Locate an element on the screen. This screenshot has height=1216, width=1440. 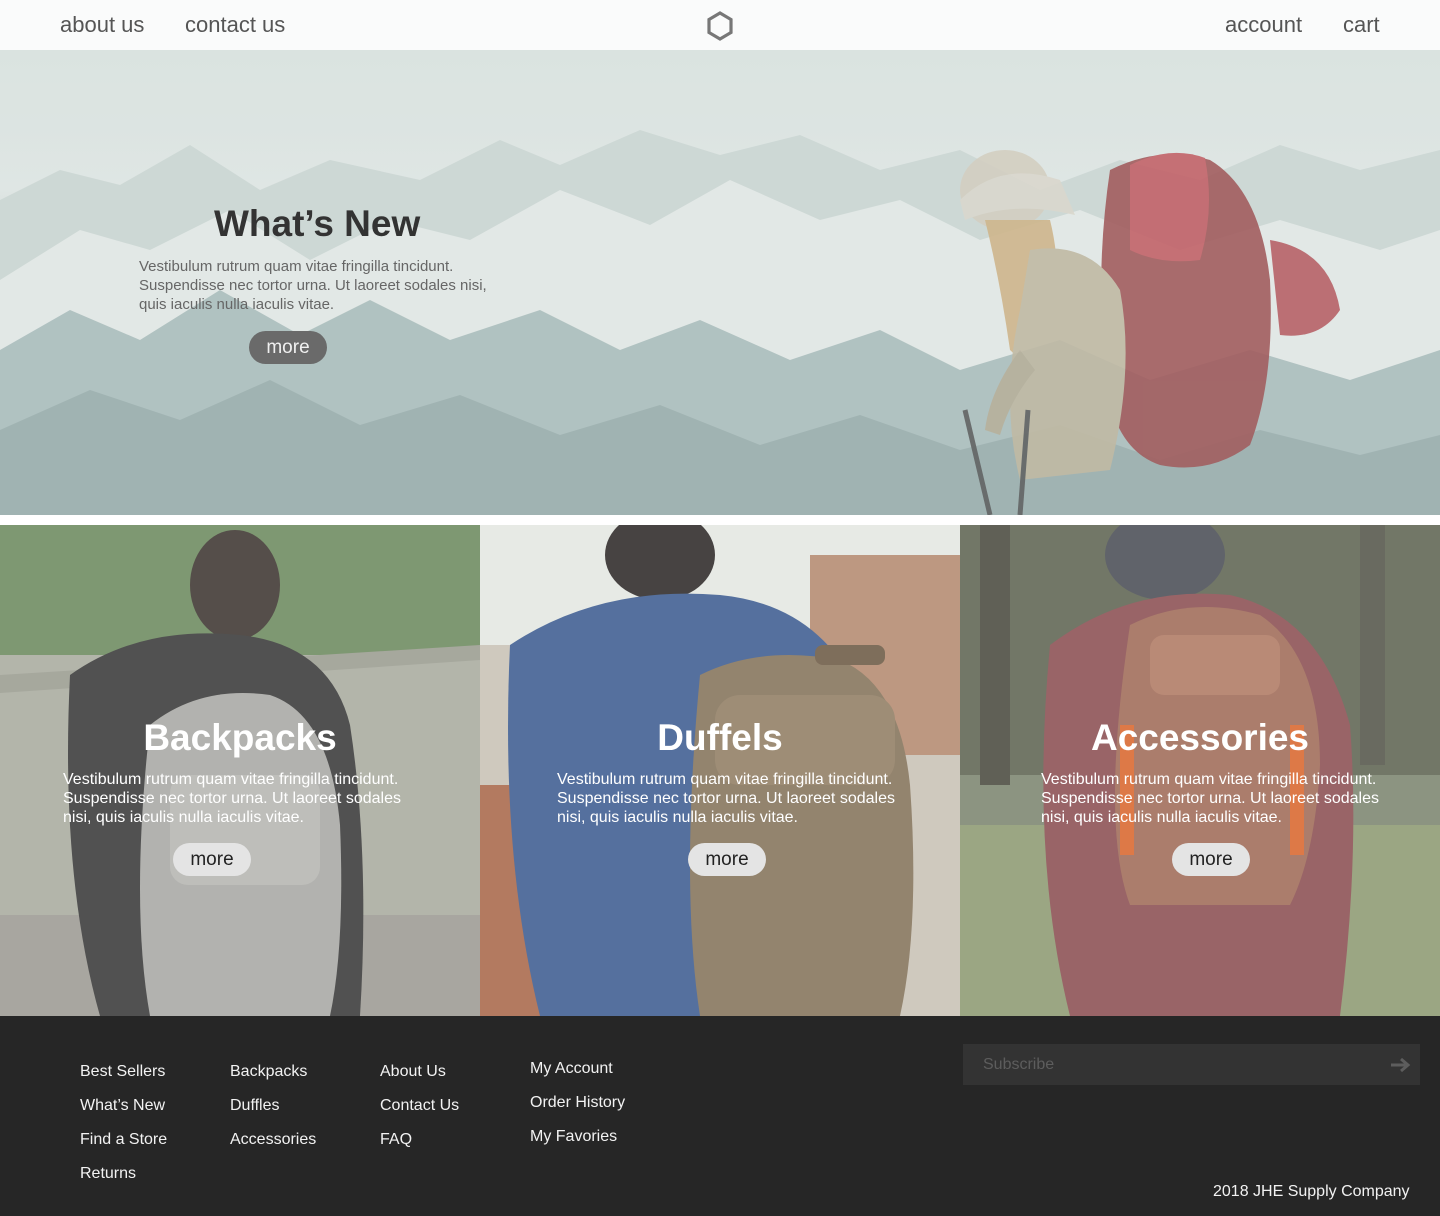
footer-link-about-us: About Us is located at coordinates (419, 1079).